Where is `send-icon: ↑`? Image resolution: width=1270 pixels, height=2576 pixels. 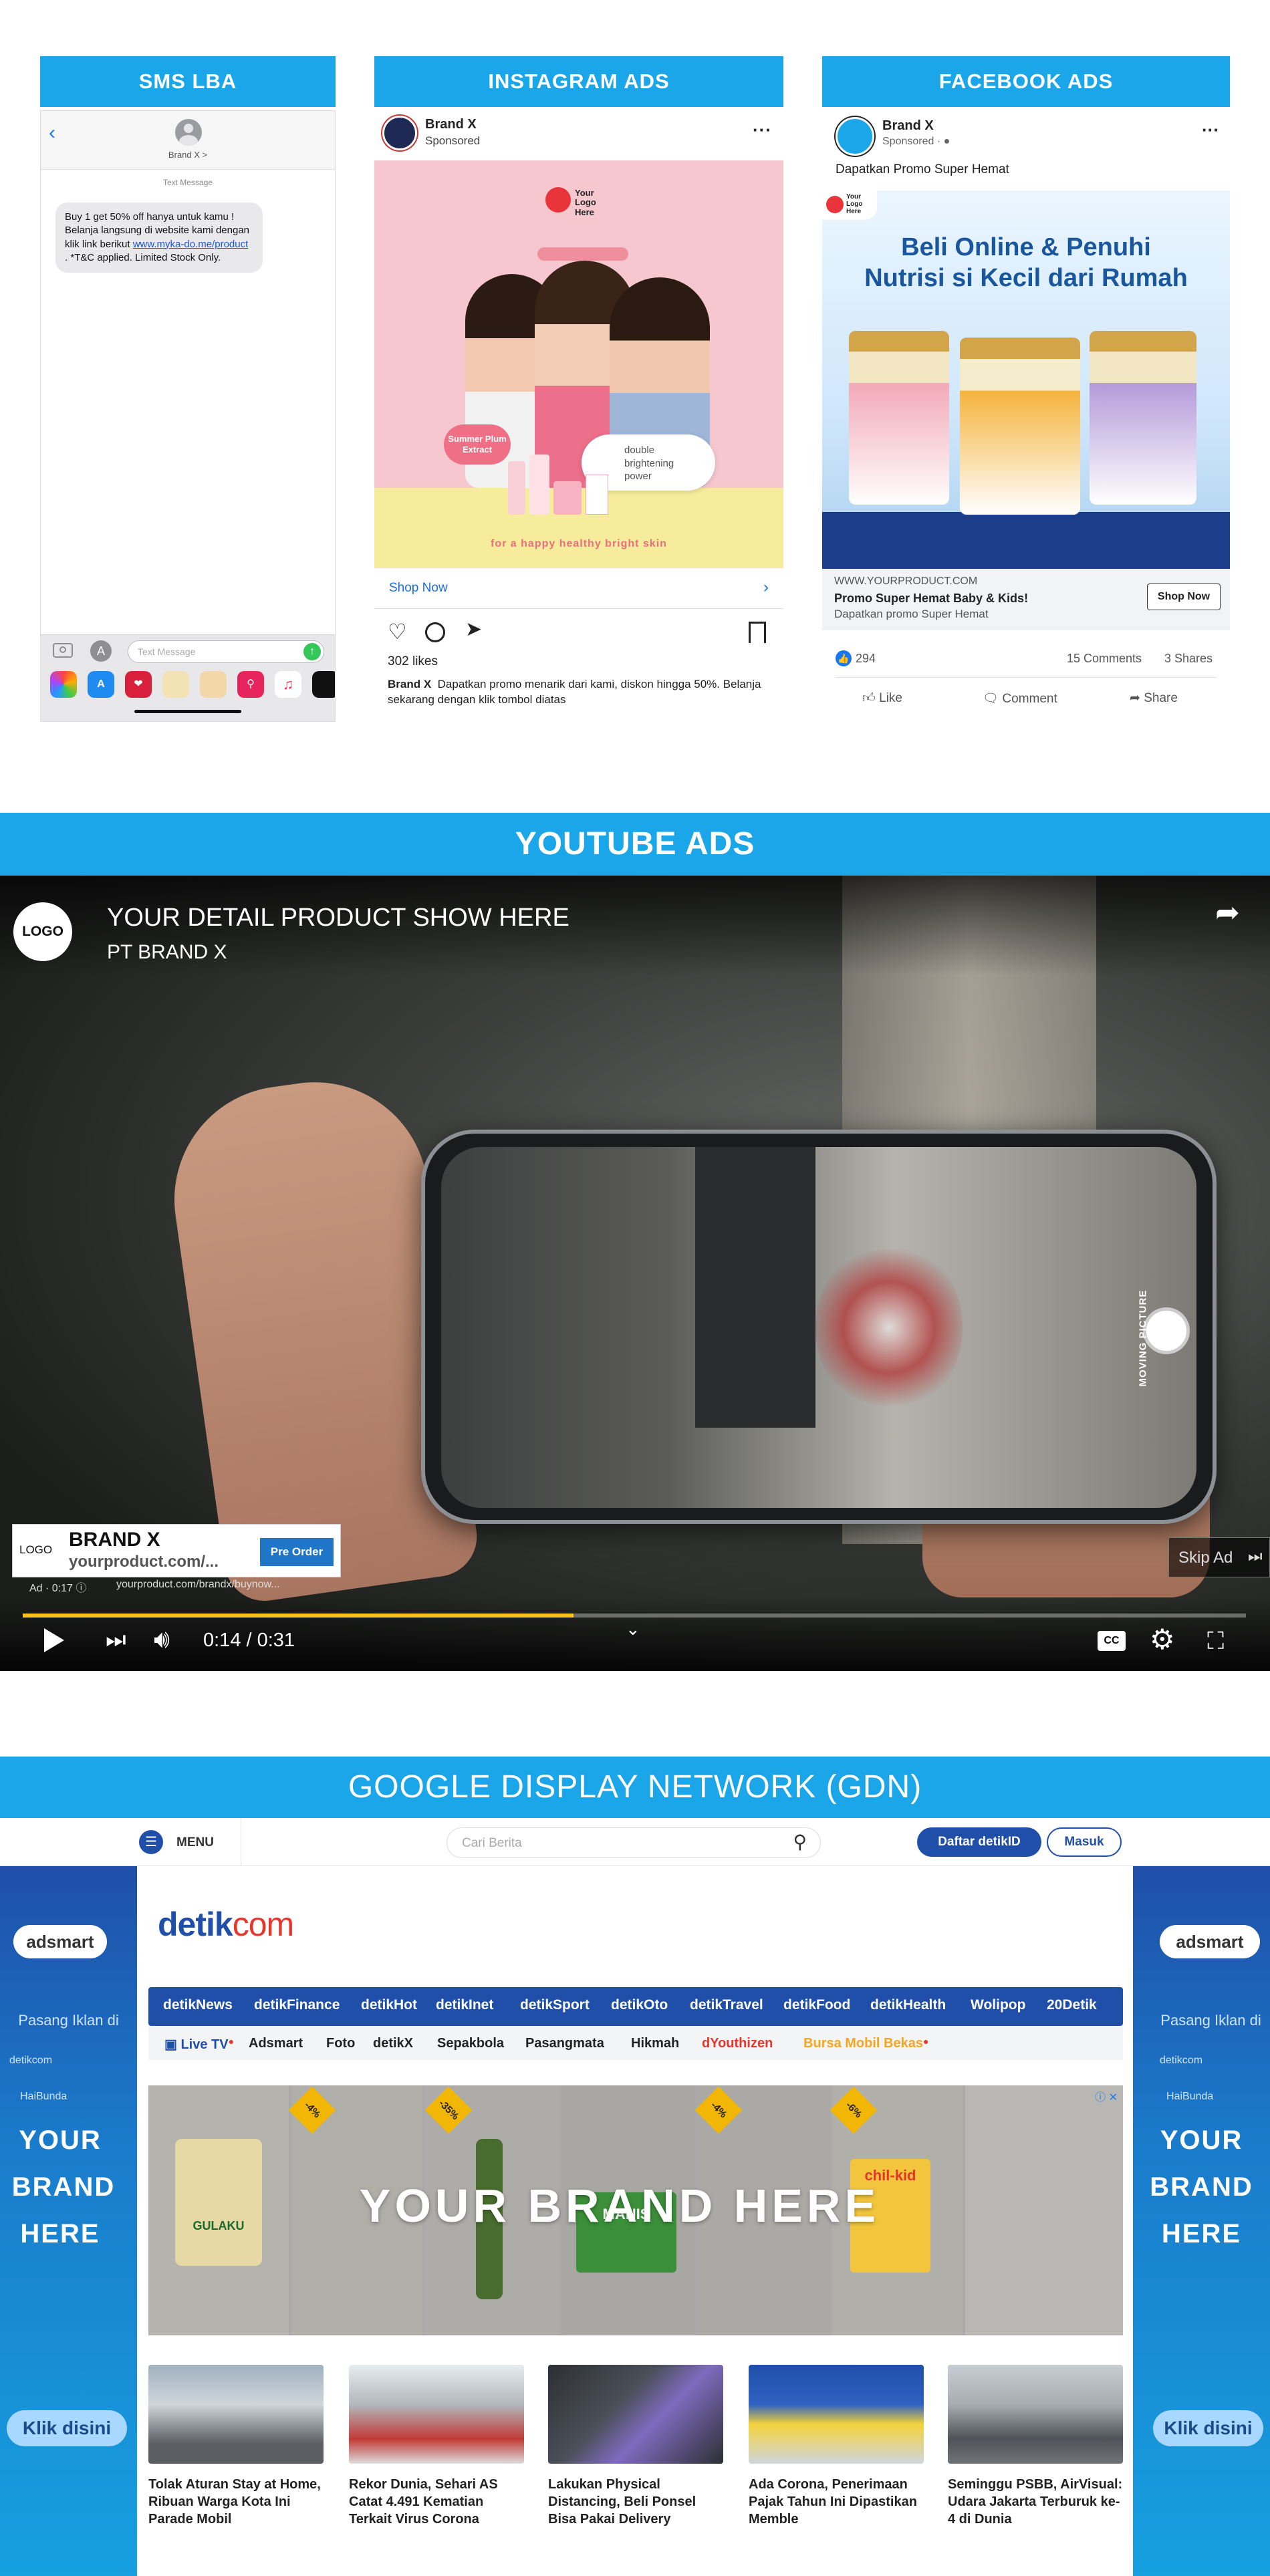
send-icon: ↑ is located at coordinates (312, 652).